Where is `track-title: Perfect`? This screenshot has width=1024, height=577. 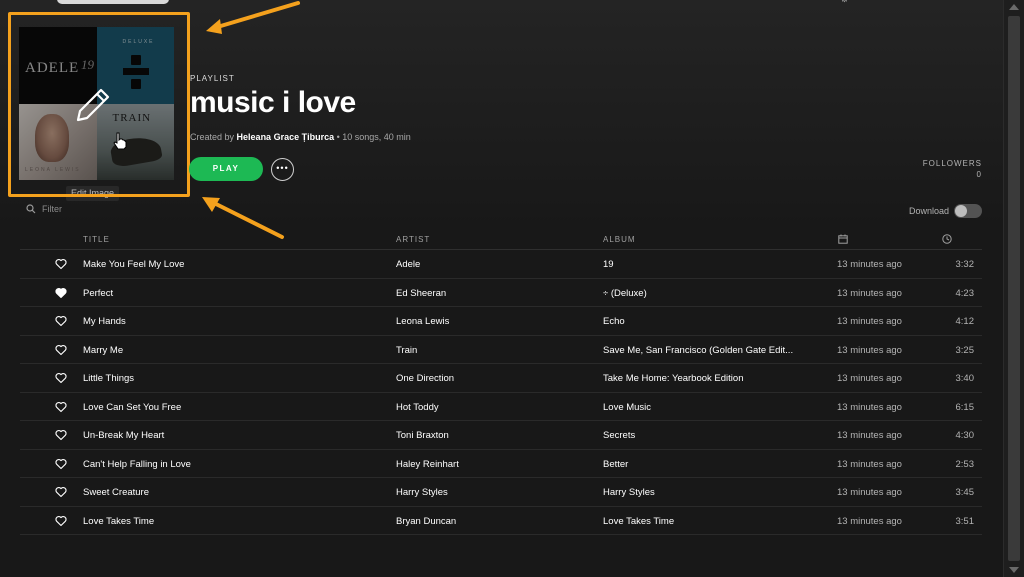
track-title: Perfect is located at coordinates (233, 293).